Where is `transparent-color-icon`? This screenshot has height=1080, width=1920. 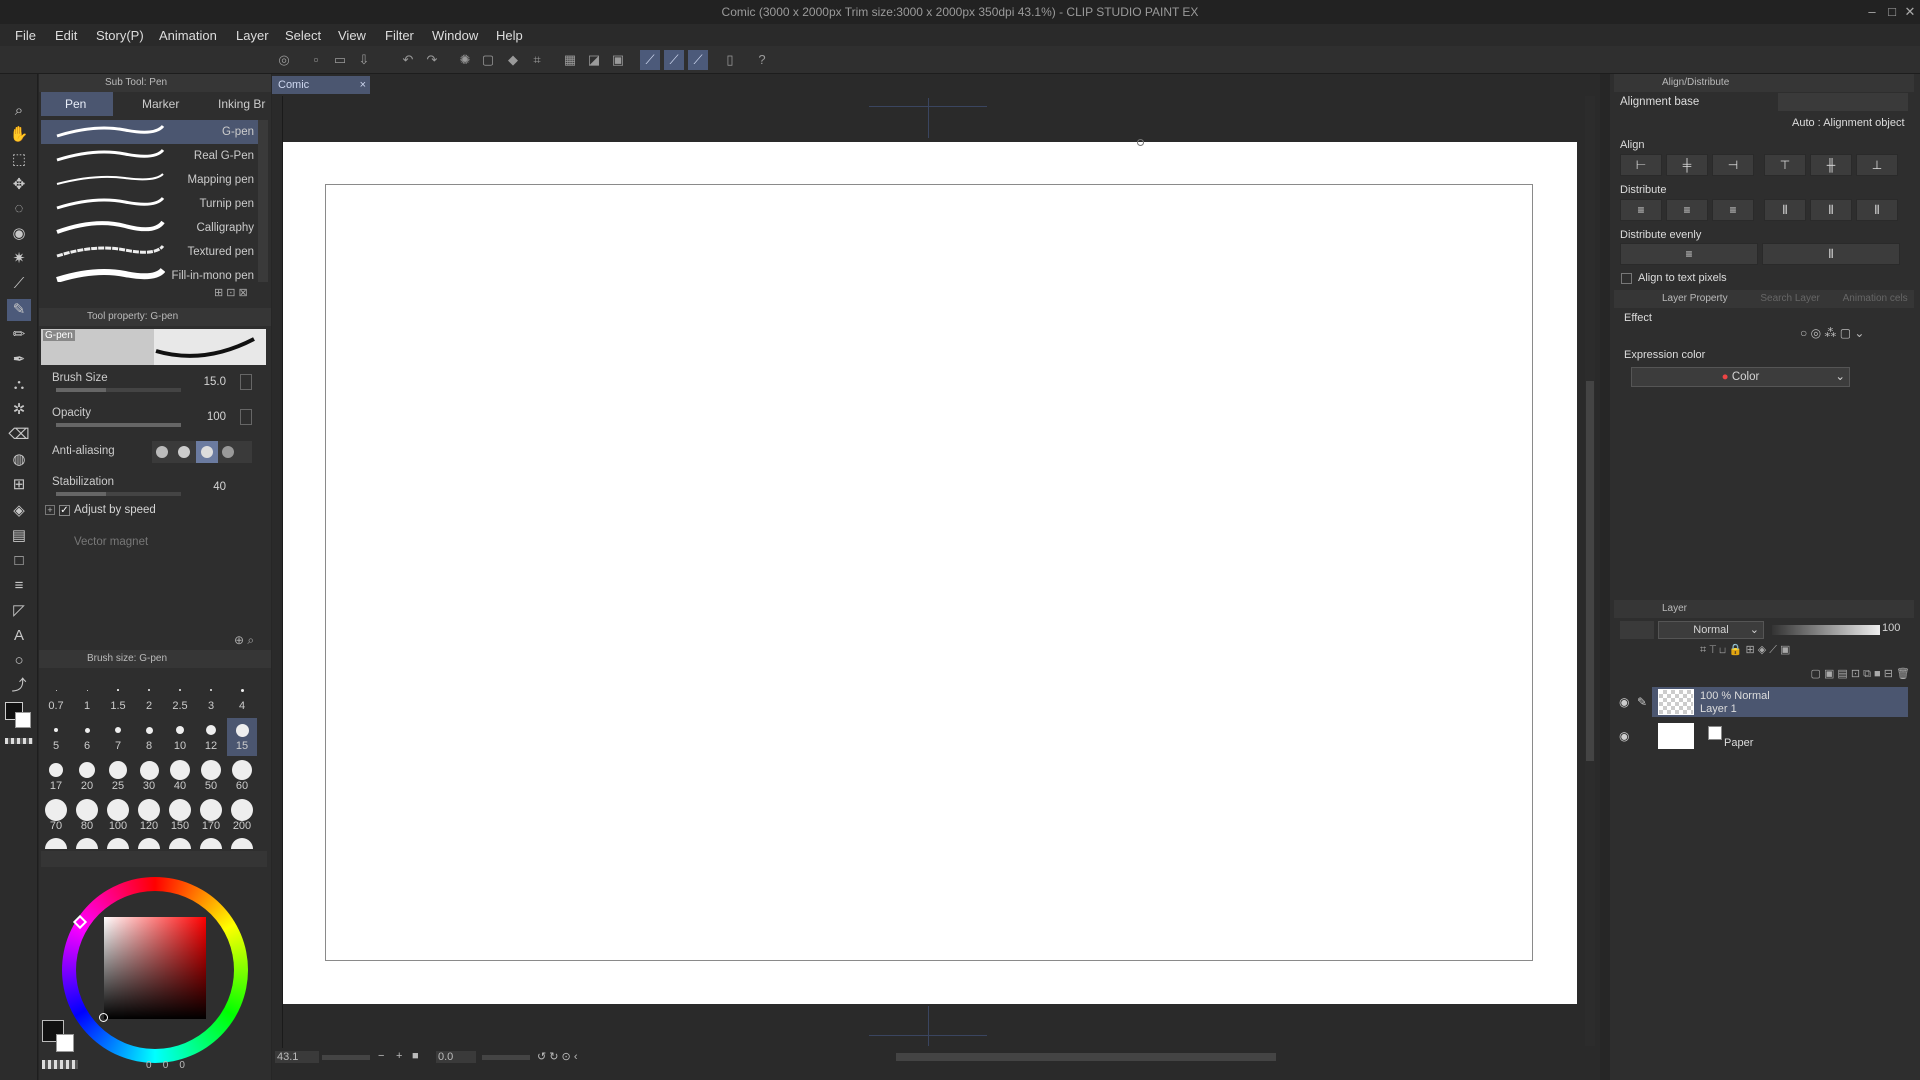 transparent-color-icon is located at coordinates (19, 741).